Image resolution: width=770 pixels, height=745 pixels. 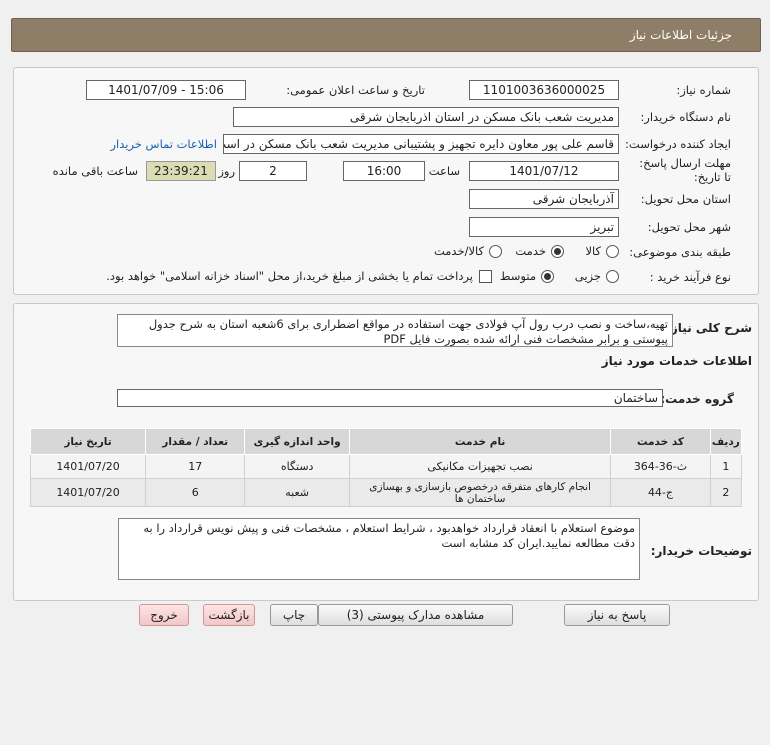 I want to click on reply-button: پاسخ به نیاز, so click(x=617, y=615).